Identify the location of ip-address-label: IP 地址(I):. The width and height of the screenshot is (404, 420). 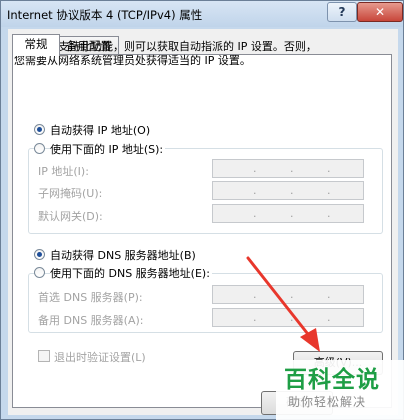
(63, 171).